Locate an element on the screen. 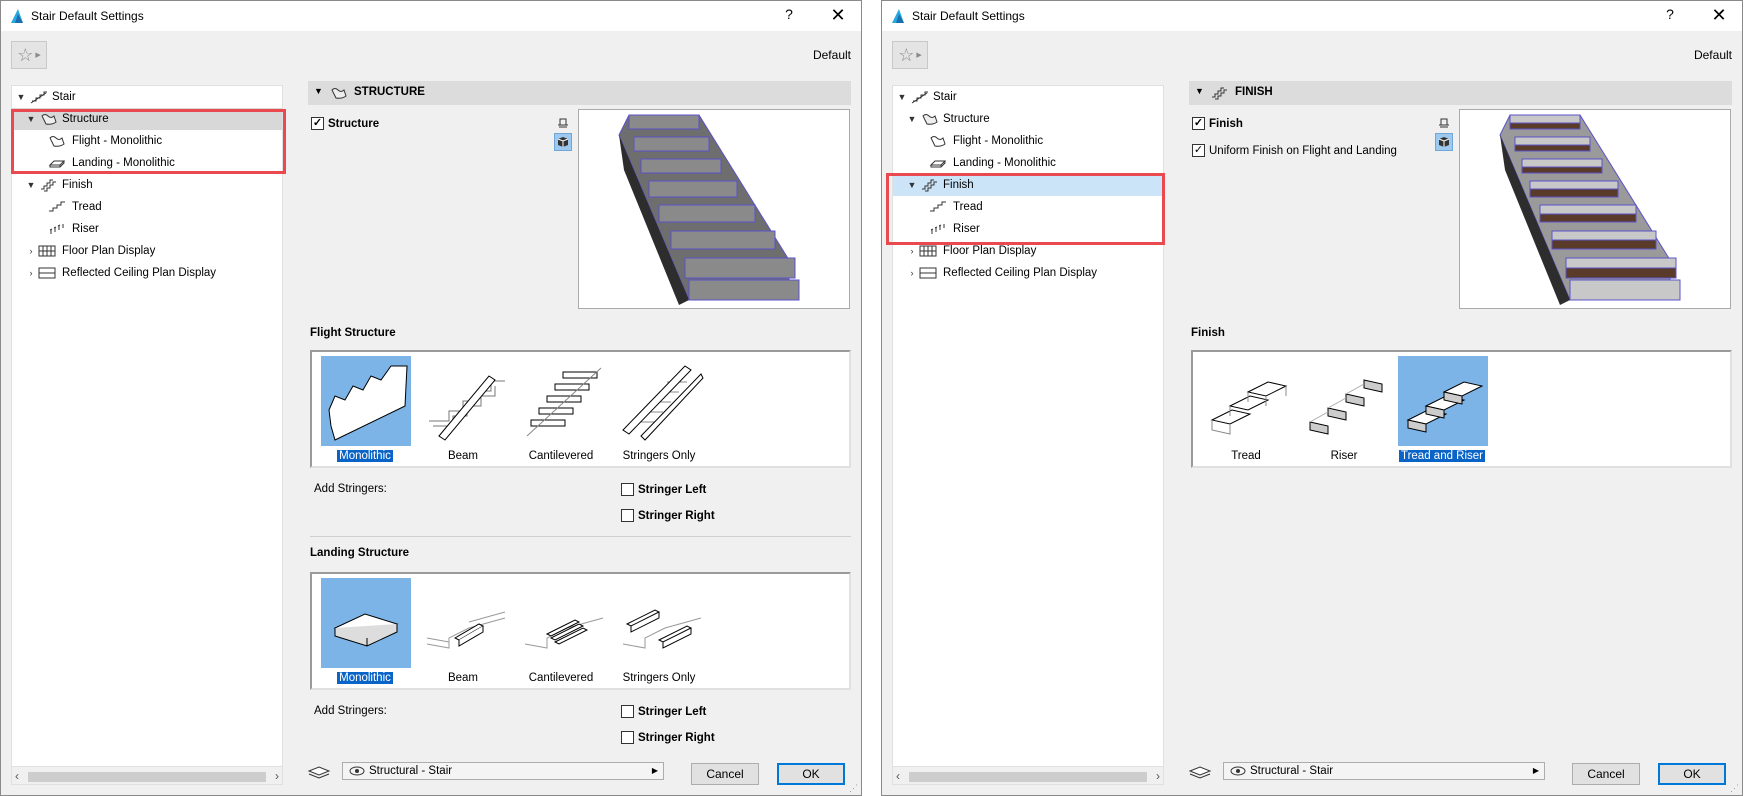  section-title: STRUCTURE is located at coordinates (389, 92).